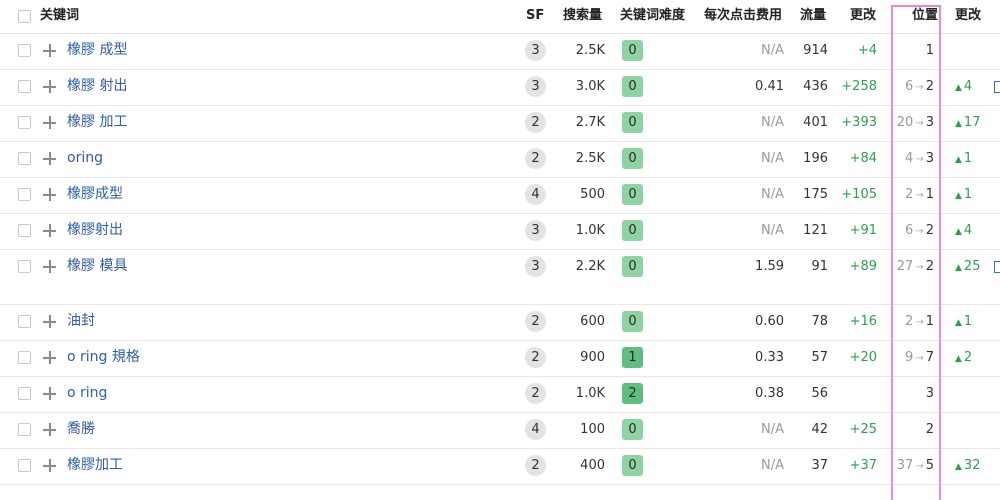  I want to click on position-change-value: ▲ 4, so click(963, 231).